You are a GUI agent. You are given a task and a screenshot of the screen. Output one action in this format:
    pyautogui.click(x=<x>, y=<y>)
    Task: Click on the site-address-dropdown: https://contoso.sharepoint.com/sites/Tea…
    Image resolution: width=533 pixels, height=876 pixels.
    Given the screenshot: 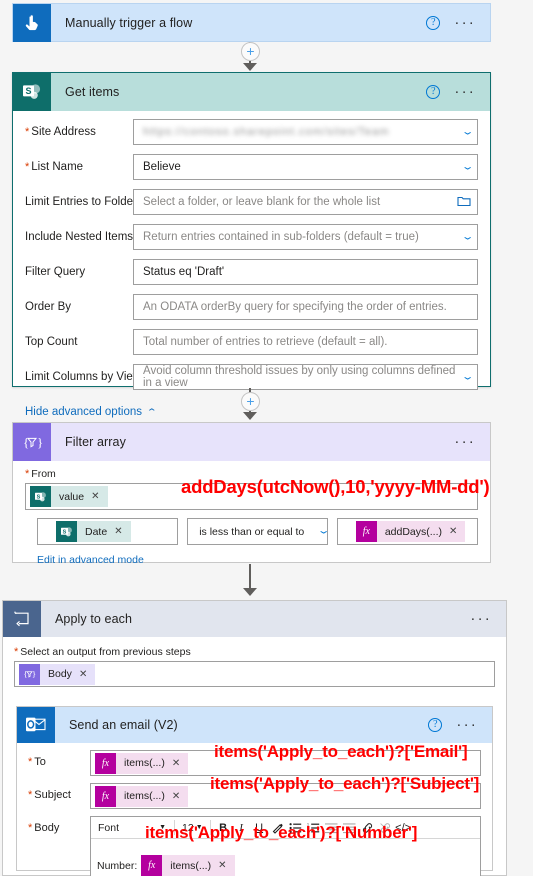 What is the action you would take?
    pyautogui.click(x=305, y=132)
    